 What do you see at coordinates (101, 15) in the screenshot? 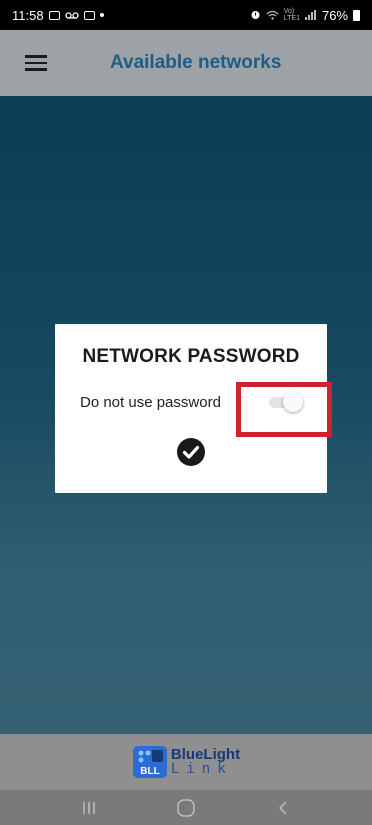
I see `dot-icon` at bounding box center [101, 15].